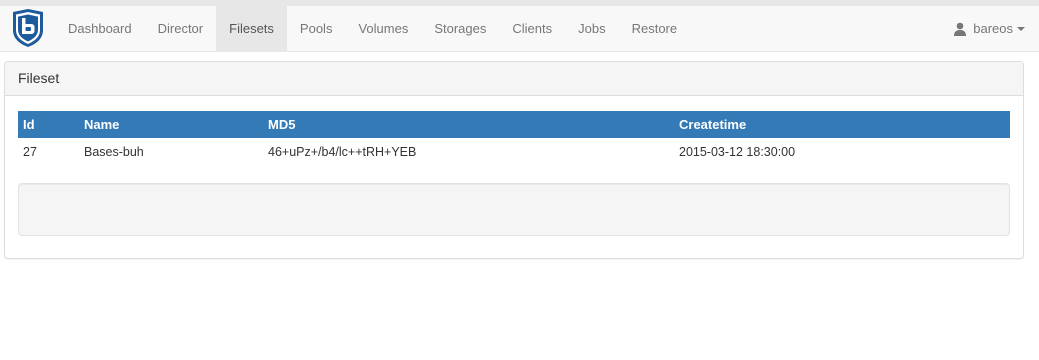 The width and height of the screenshot is (1039, 360). I want to click on nav-director: Director, so click(181, 28).